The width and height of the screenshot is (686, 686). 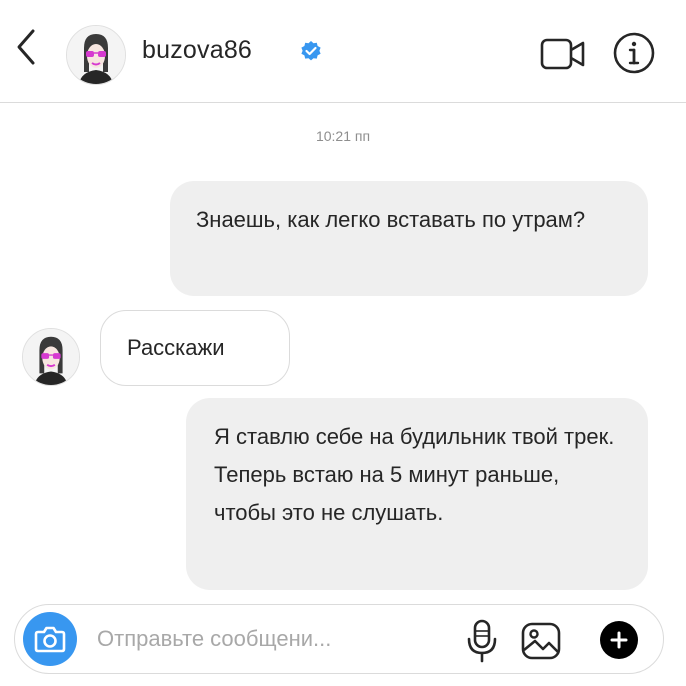 I want to click on chevron-left-icon, so click(x=26, y=47).